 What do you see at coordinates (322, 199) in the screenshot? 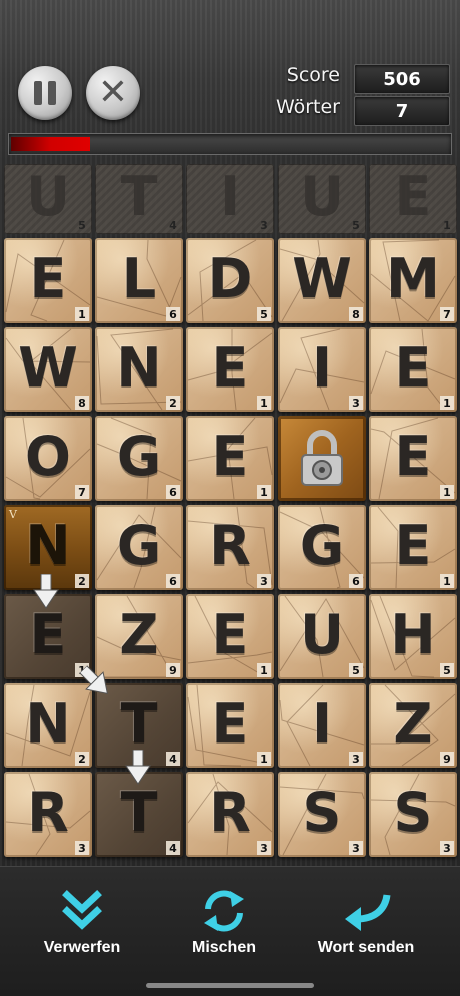
I see `next-letter-tile: U5` at bounding box center [322, 199].